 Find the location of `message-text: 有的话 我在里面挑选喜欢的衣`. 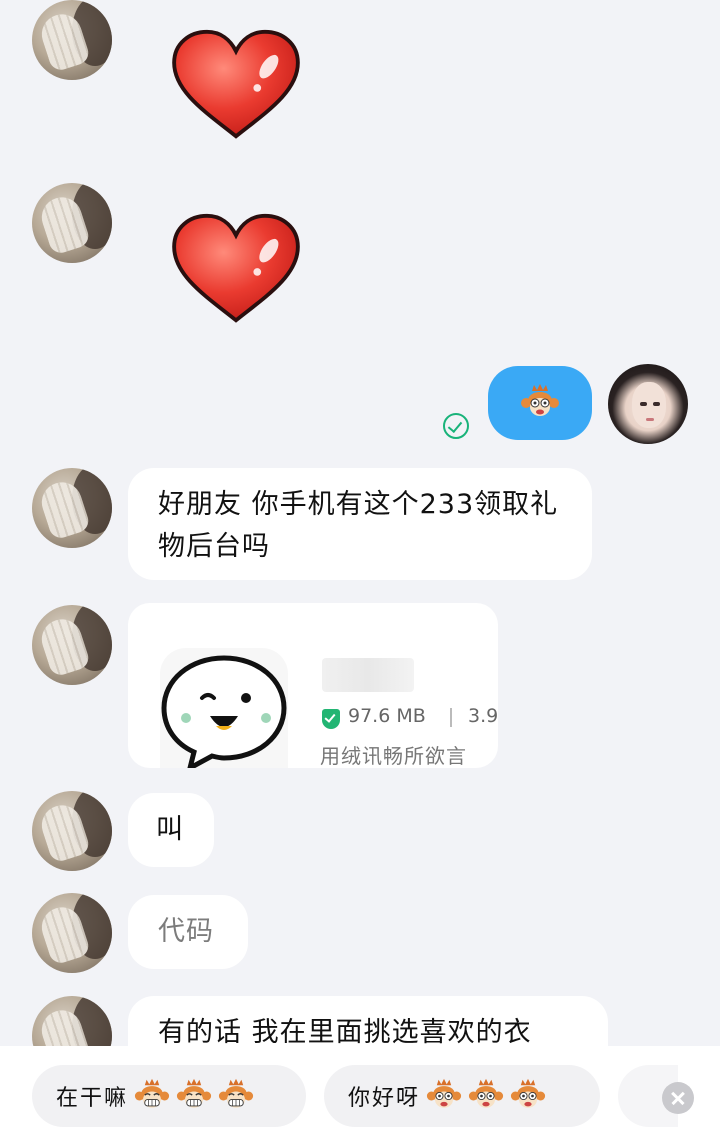

message-text: 有的话 我在里面挑选喜欢的衣 is located at coordinates (345, 1032).